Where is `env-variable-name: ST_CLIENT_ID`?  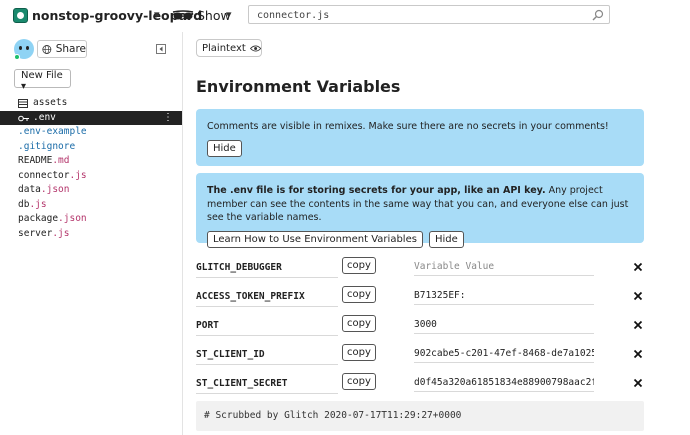 env-variable-name: ST_CLIENT_ID is located at coordinates (267, 357).